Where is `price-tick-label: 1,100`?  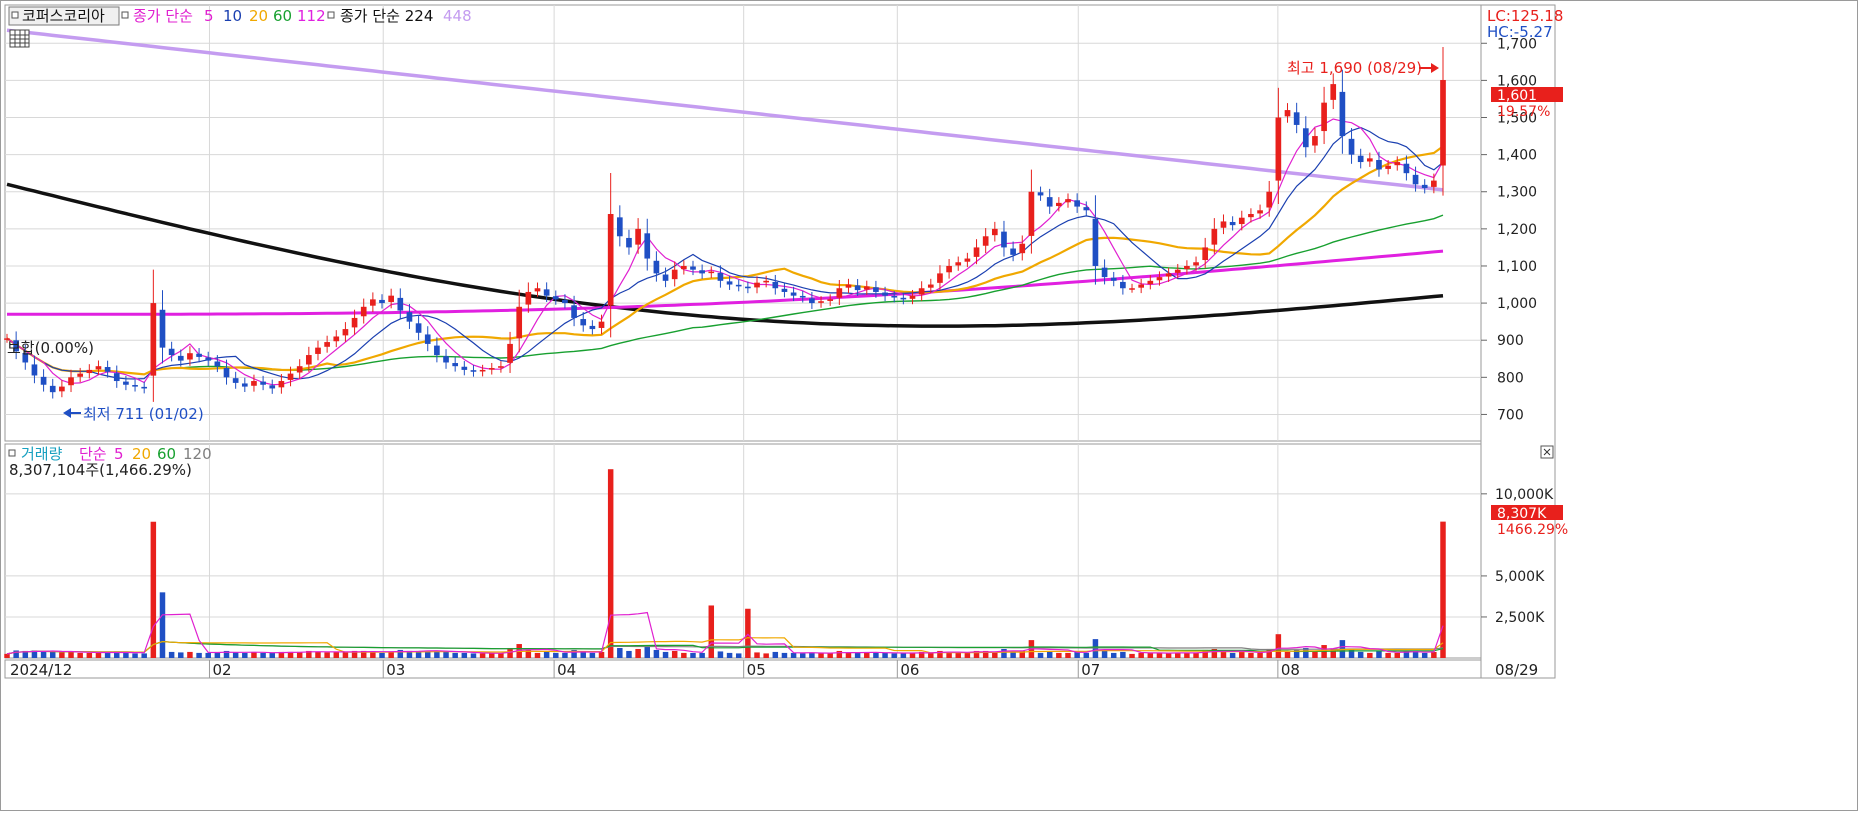
price-tick-label: 1,100 is located at coordinates (1517, 267).